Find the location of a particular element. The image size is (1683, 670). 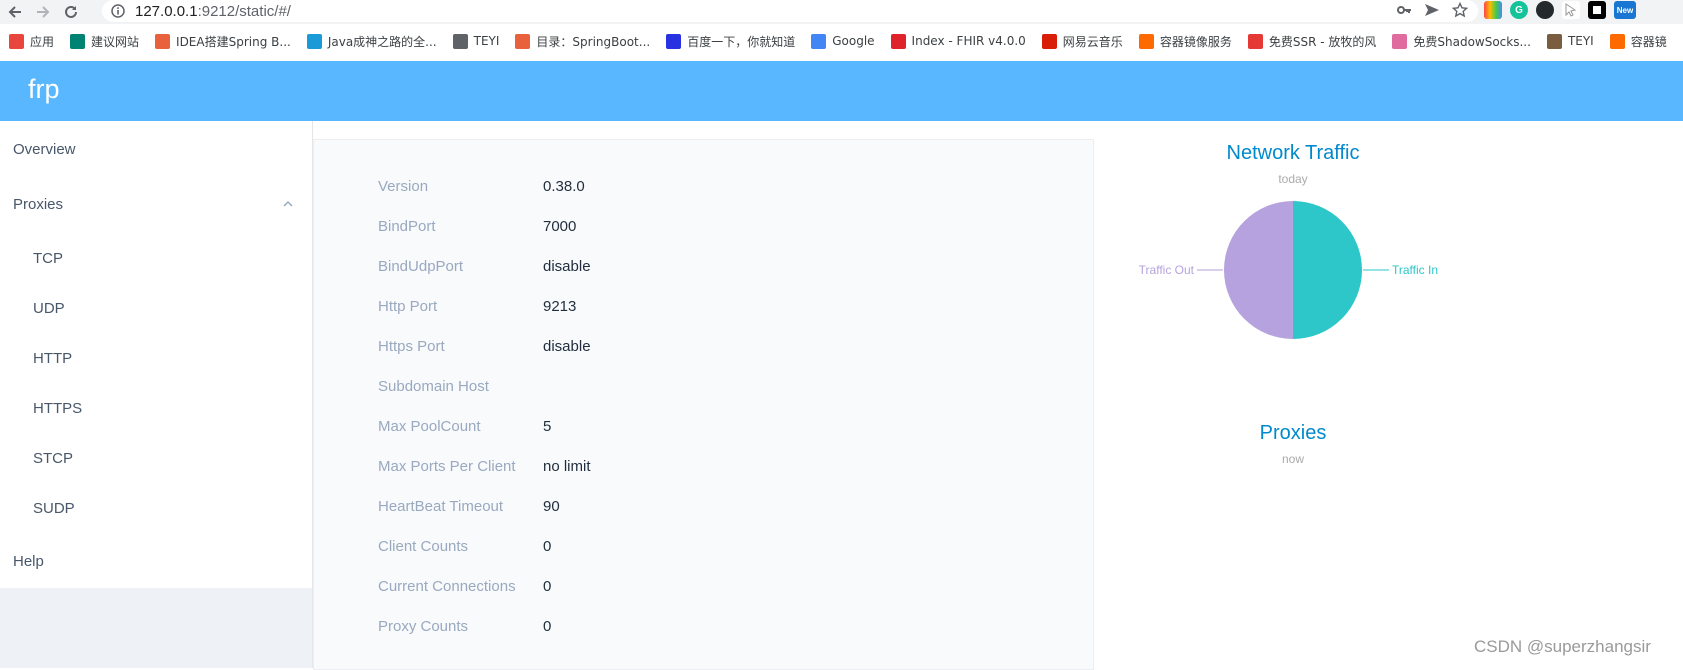

menu-item-overview: Overview is located at coordinates (156, 149).